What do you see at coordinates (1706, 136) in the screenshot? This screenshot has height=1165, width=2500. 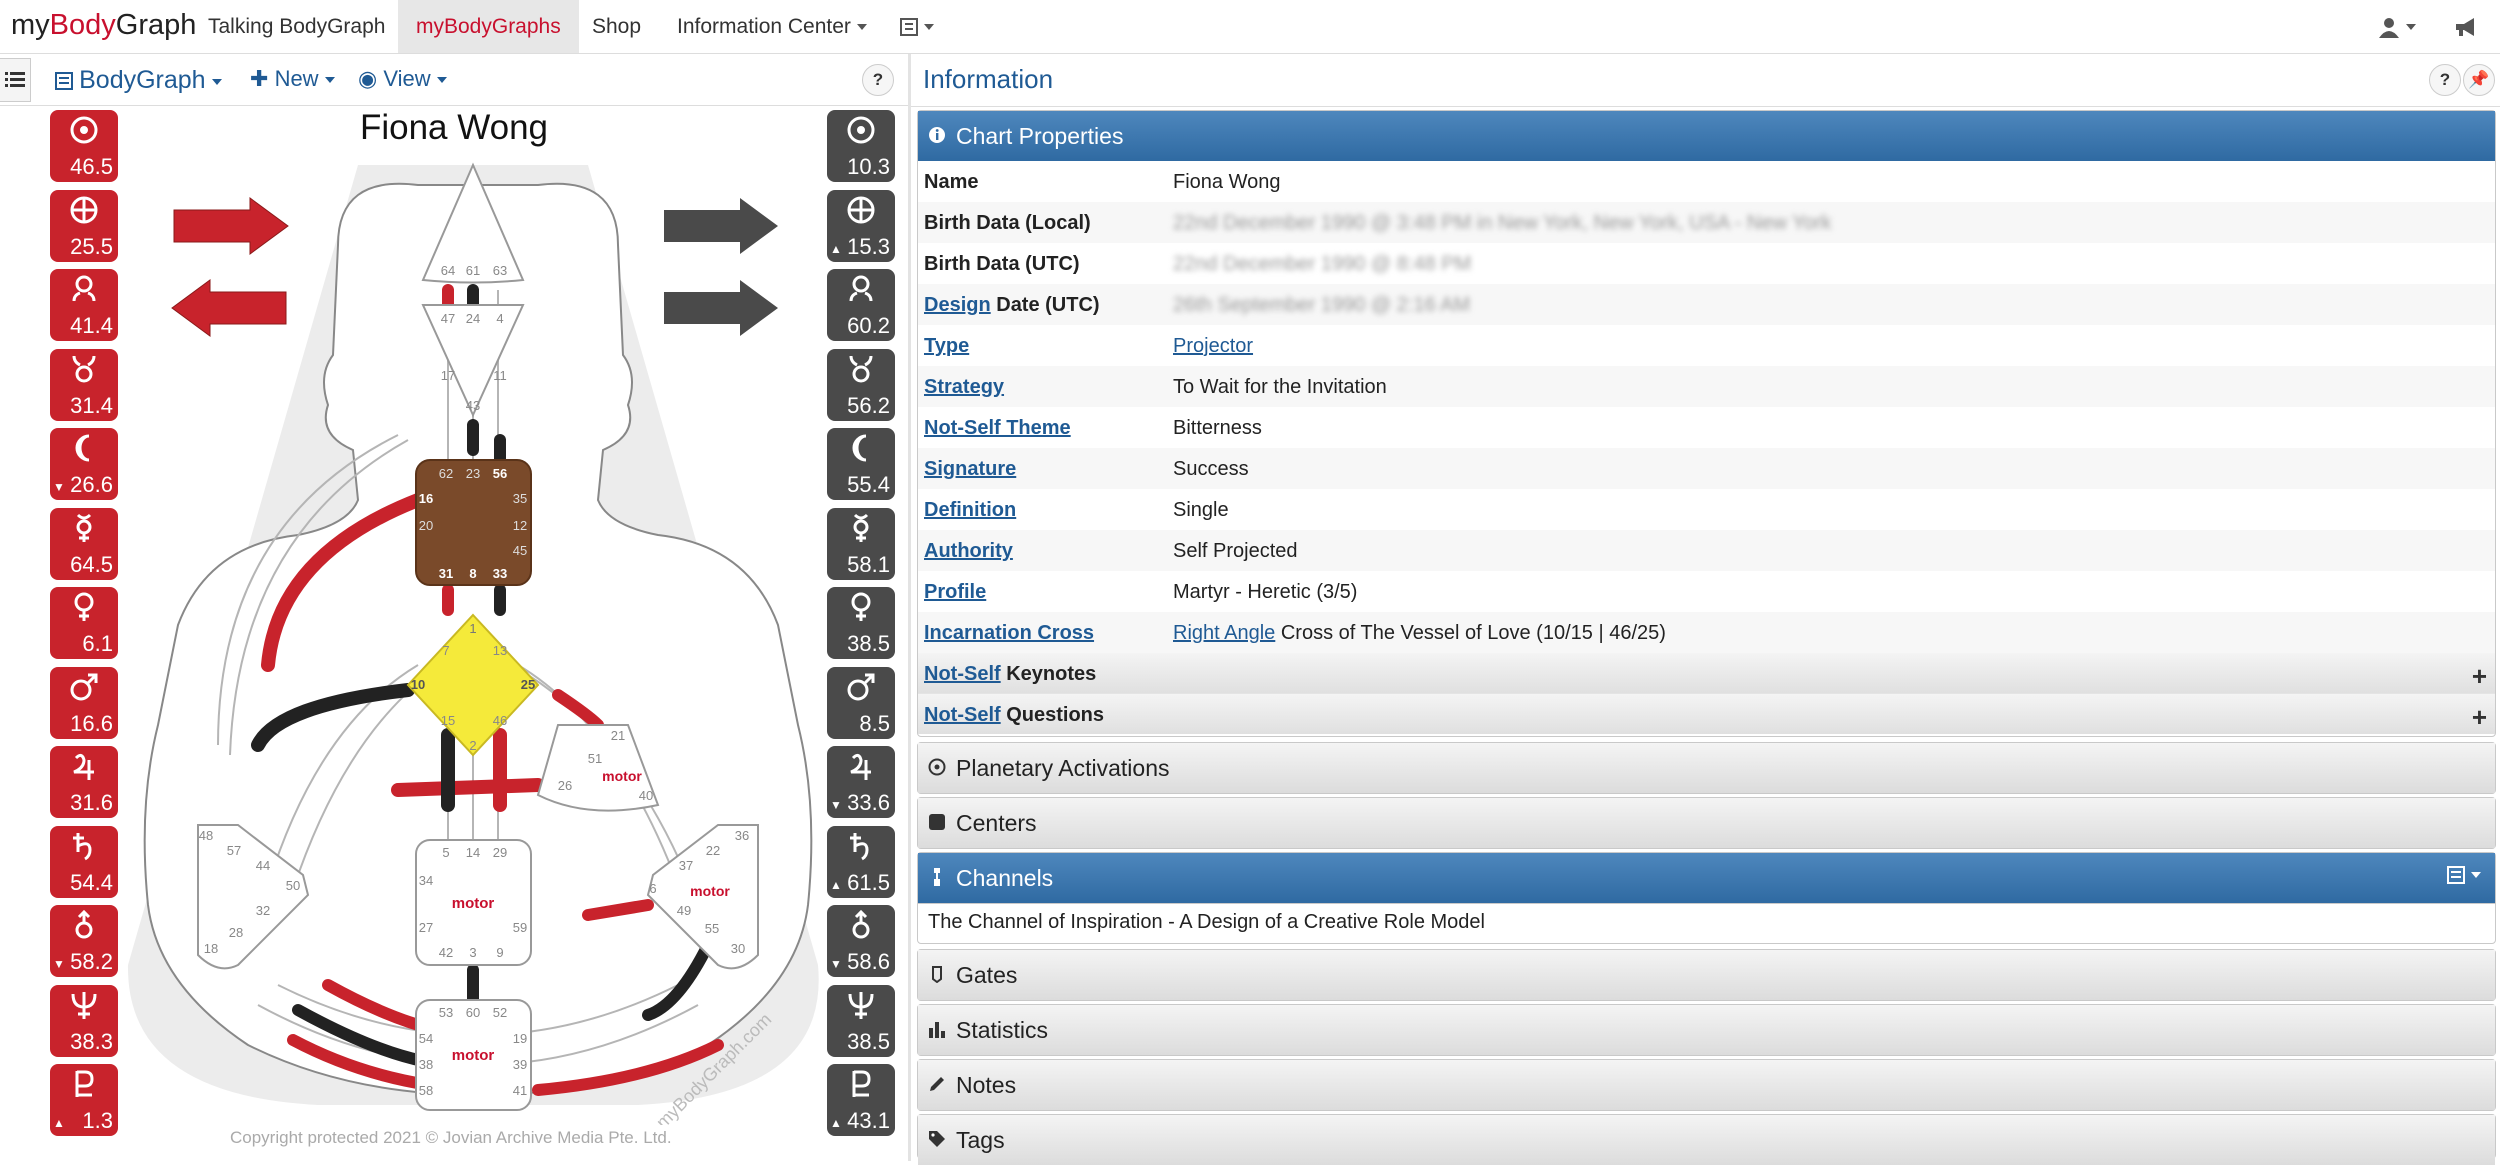 I see `chart-properties-header: Chart Properties` at bounding box center [1706, 136].